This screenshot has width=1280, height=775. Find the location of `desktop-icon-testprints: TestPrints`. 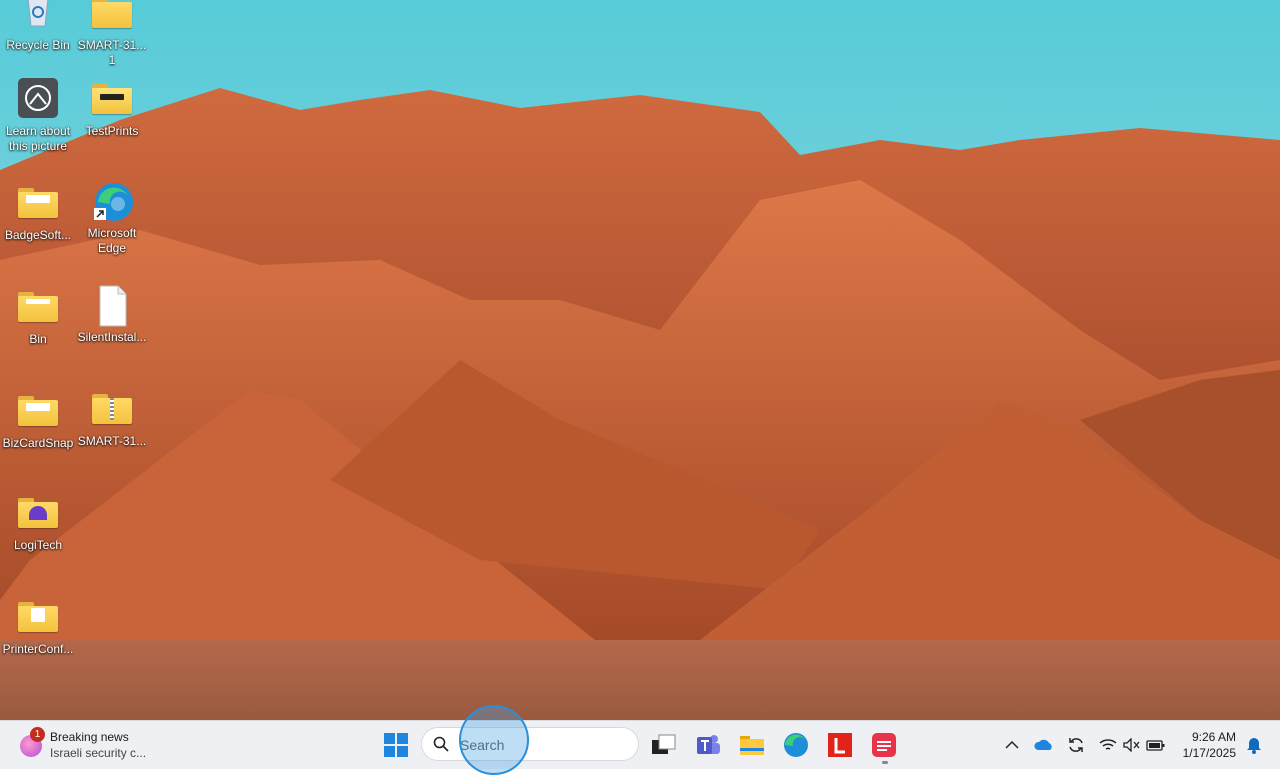

desktop-icon-testprints: TestPrints is located at coordinates (112, 108).